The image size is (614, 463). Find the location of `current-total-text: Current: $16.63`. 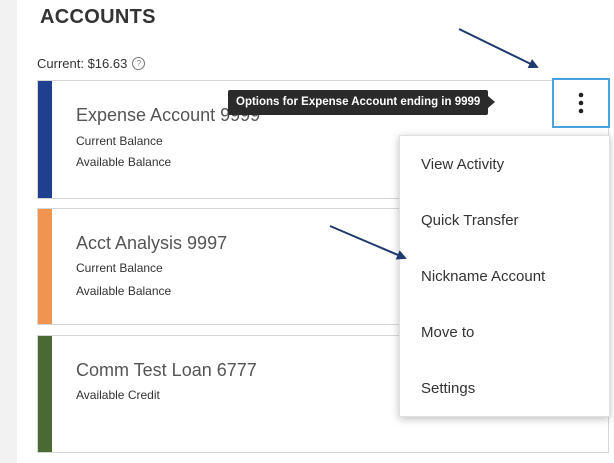

current-total-text: Current: $16.63 is located at coordinates (82, 63).